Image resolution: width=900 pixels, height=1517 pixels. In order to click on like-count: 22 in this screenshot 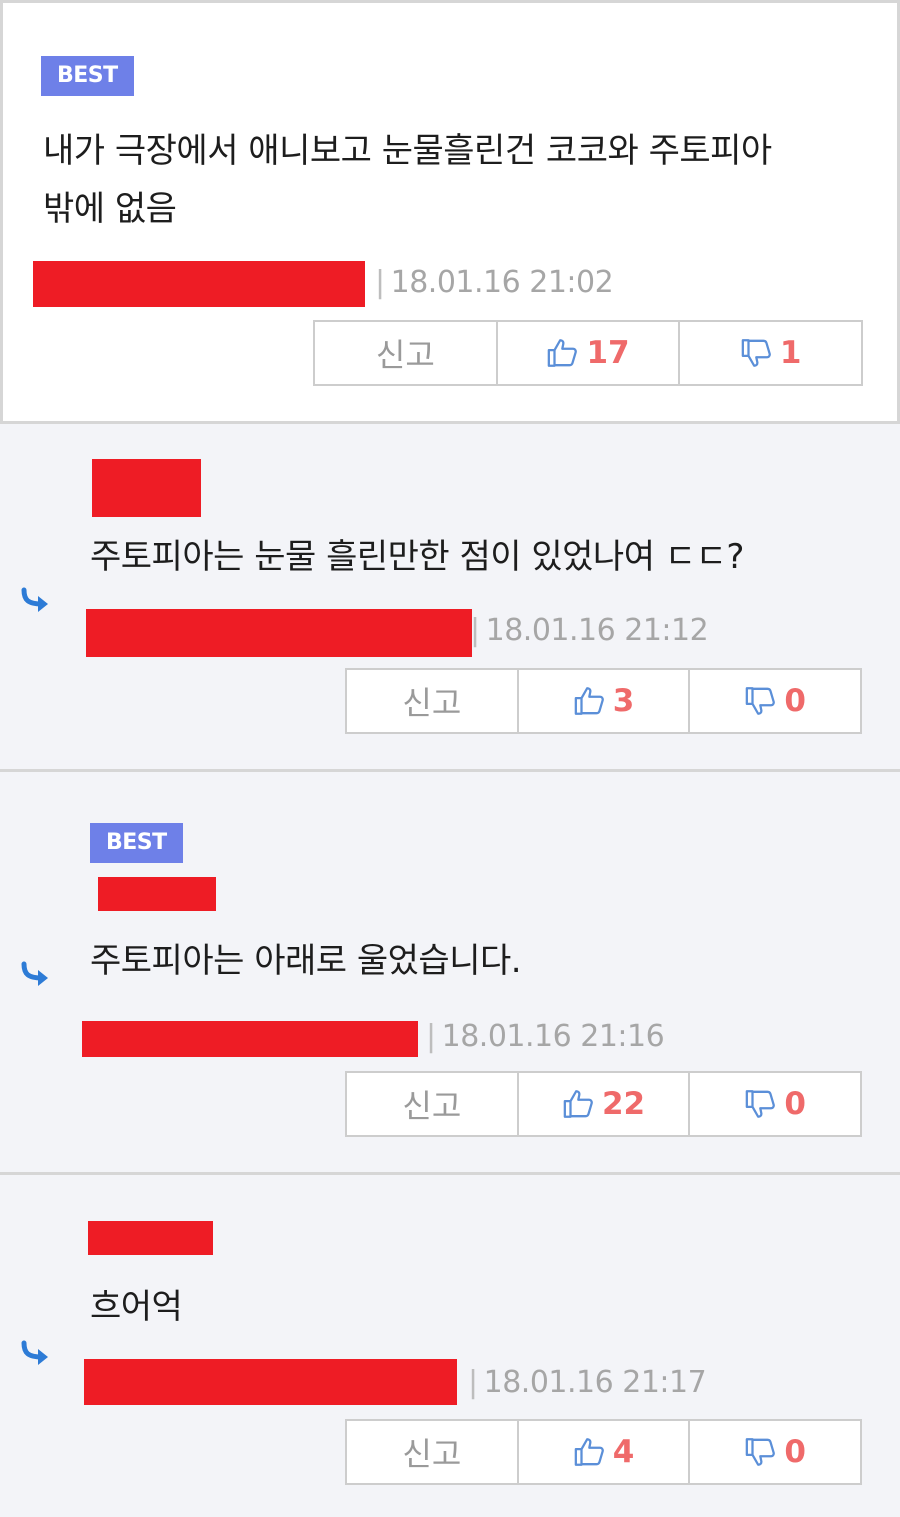, I will do `click(623, 1104)`.